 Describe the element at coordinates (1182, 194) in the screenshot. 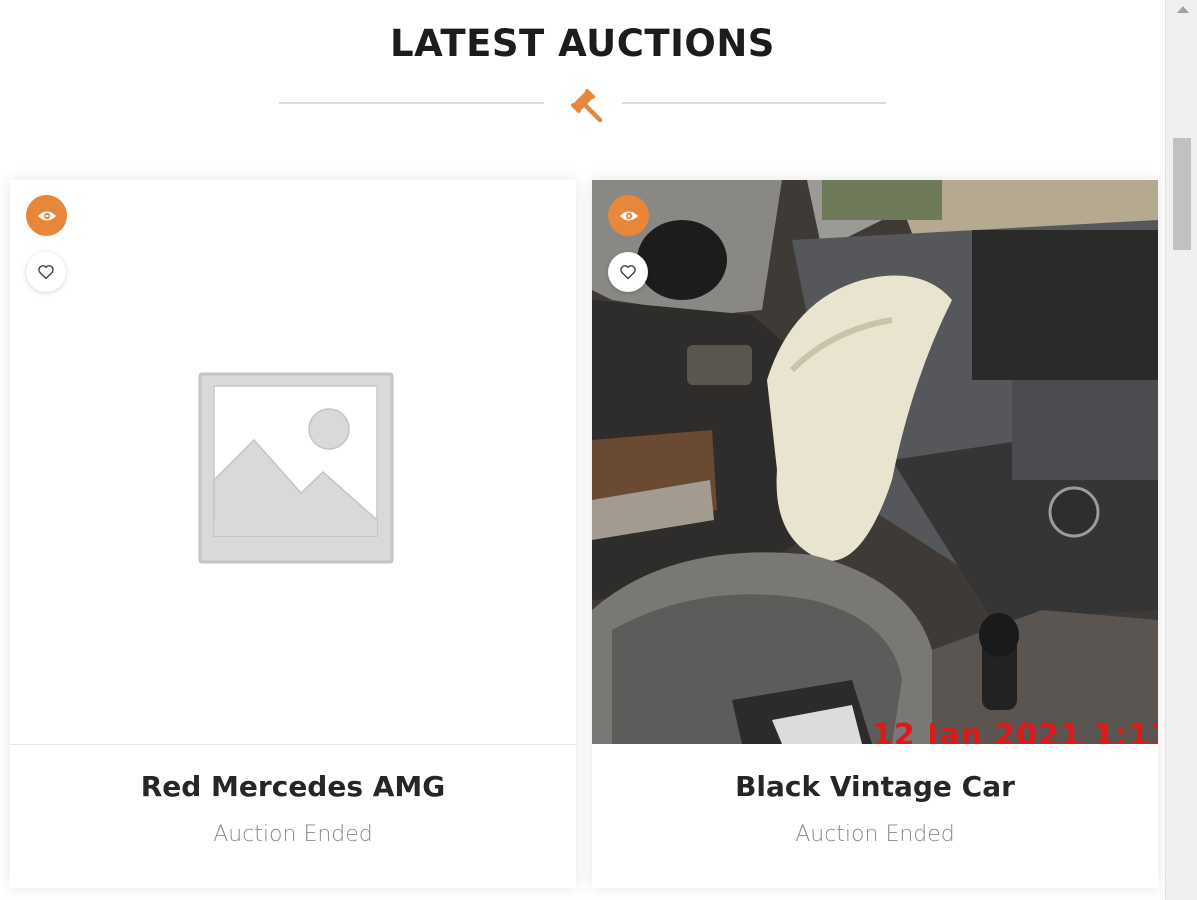

I see `scrollbar-thumb` at that location.